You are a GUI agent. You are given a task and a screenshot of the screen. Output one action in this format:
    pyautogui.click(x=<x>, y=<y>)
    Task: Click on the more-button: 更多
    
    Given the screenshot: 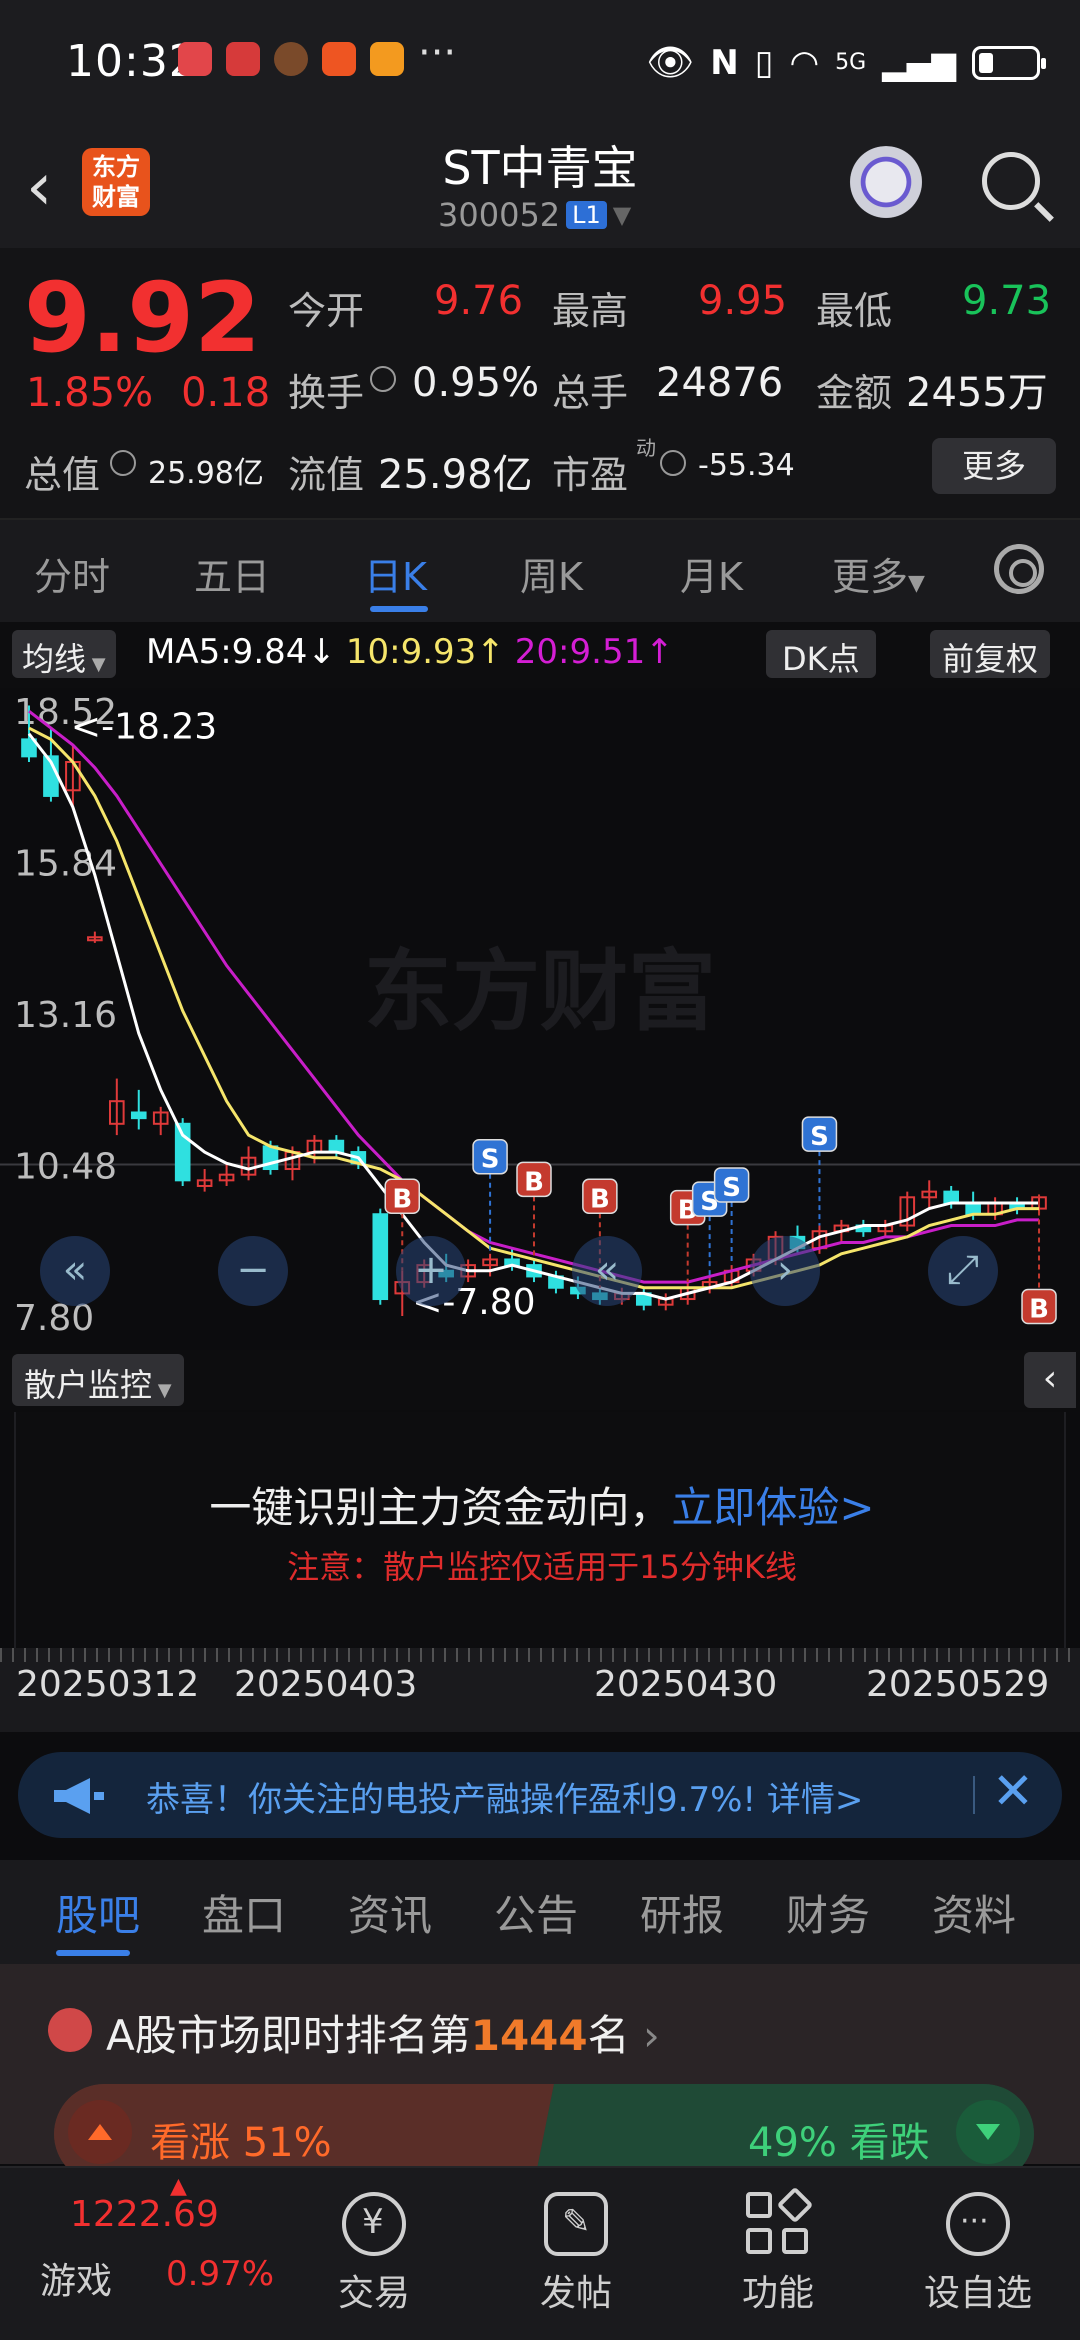 What is the action you would take?
    pyautogui.click(x=994, y=466)
    